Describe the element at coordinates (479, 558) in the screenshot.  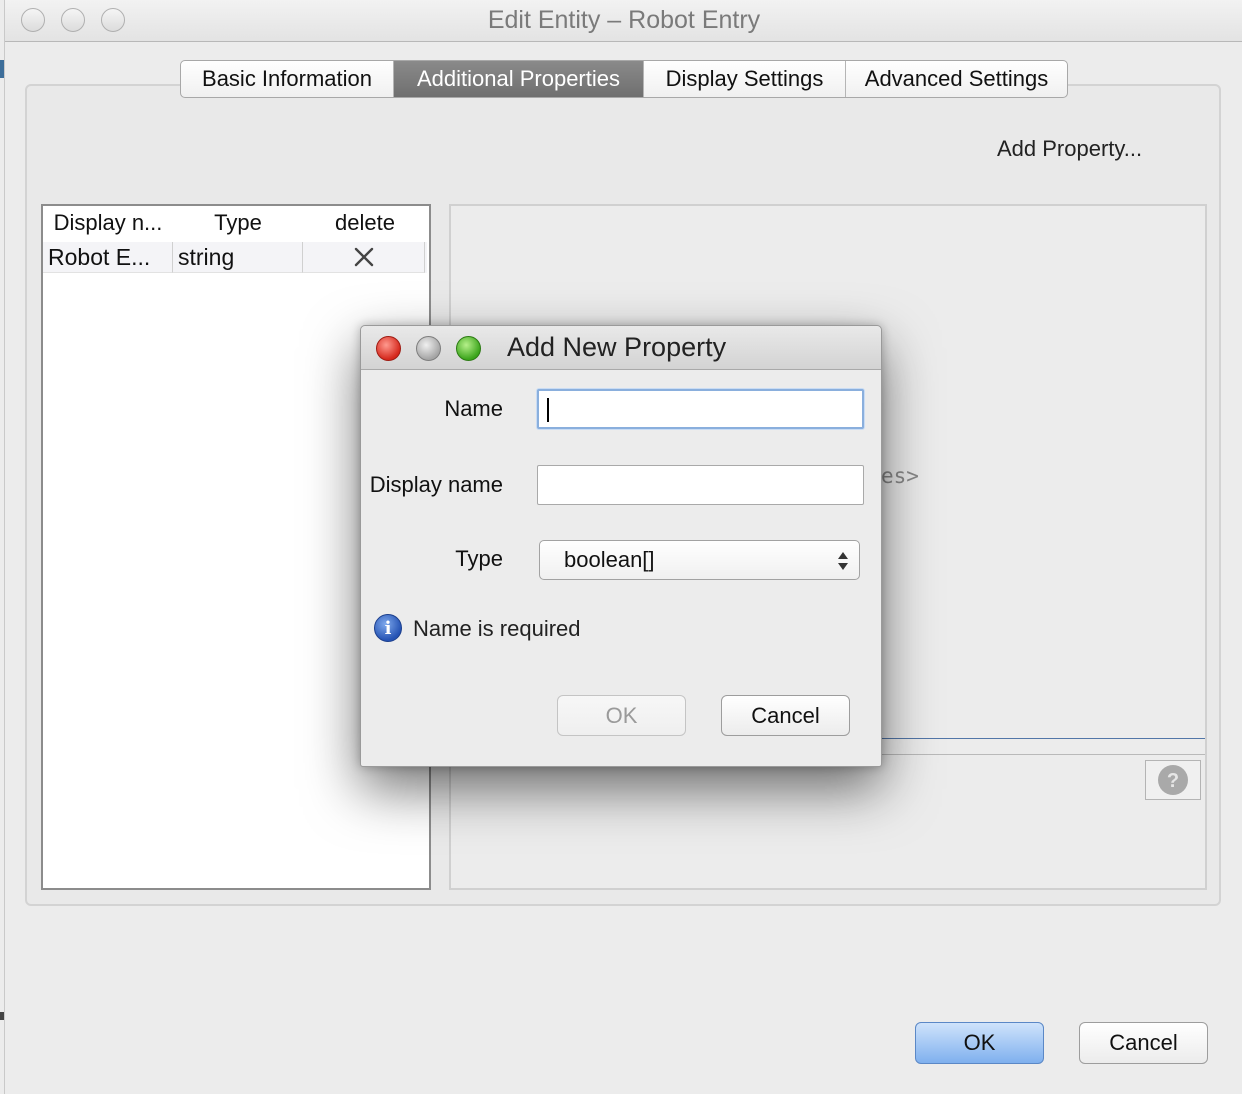
I see `type-label: Type` at that location.